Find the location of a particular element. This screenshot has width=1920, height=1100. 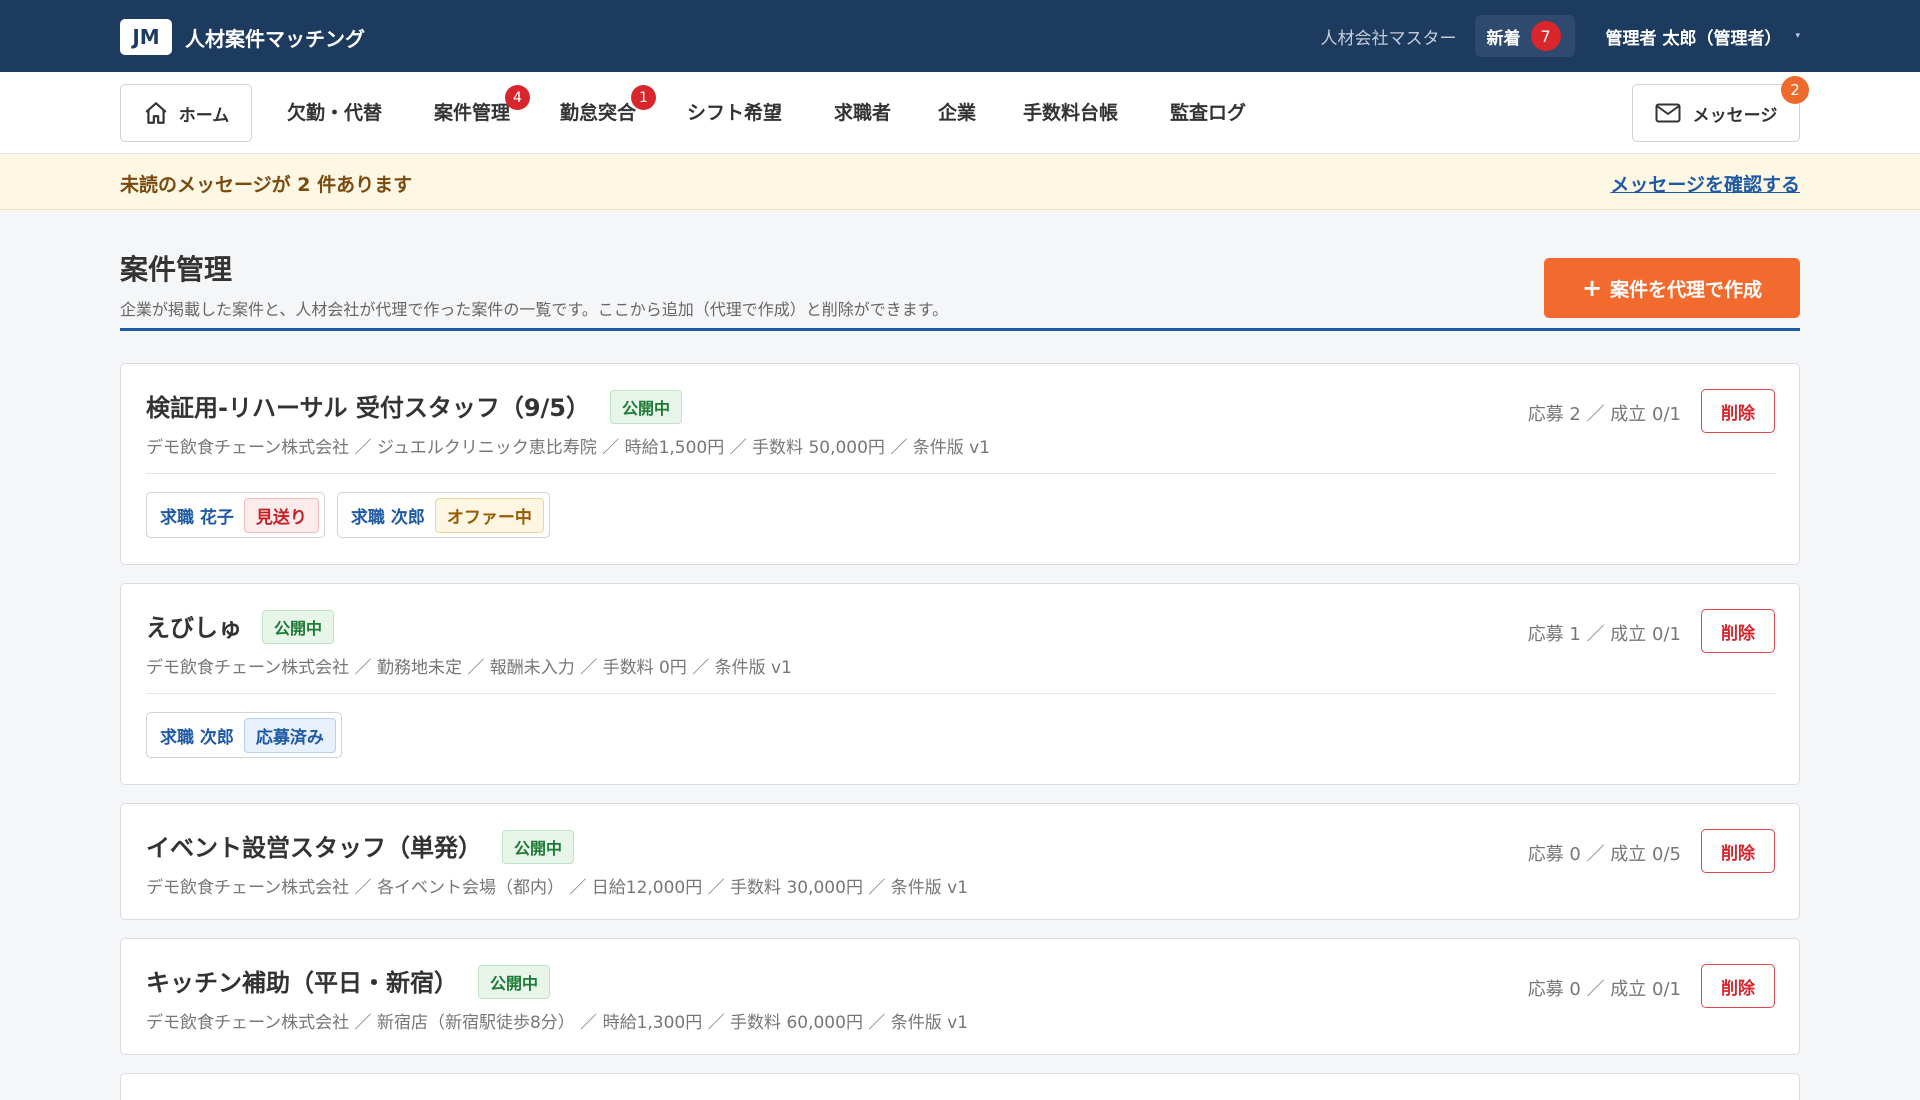

job-card is located at coordinates (960, 1086).